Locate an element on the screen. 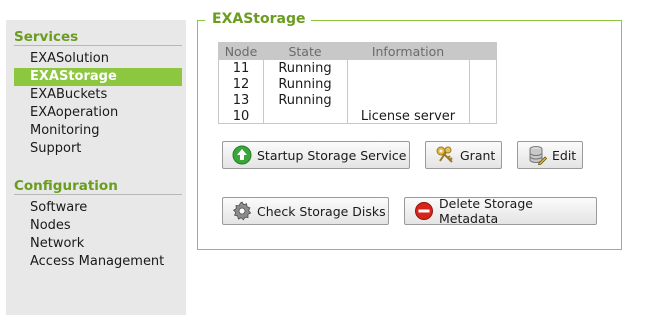 Image resolution: width=652 pixels, height=325 pixels. table-header: Node State Information is located at coordinates (357, 51).